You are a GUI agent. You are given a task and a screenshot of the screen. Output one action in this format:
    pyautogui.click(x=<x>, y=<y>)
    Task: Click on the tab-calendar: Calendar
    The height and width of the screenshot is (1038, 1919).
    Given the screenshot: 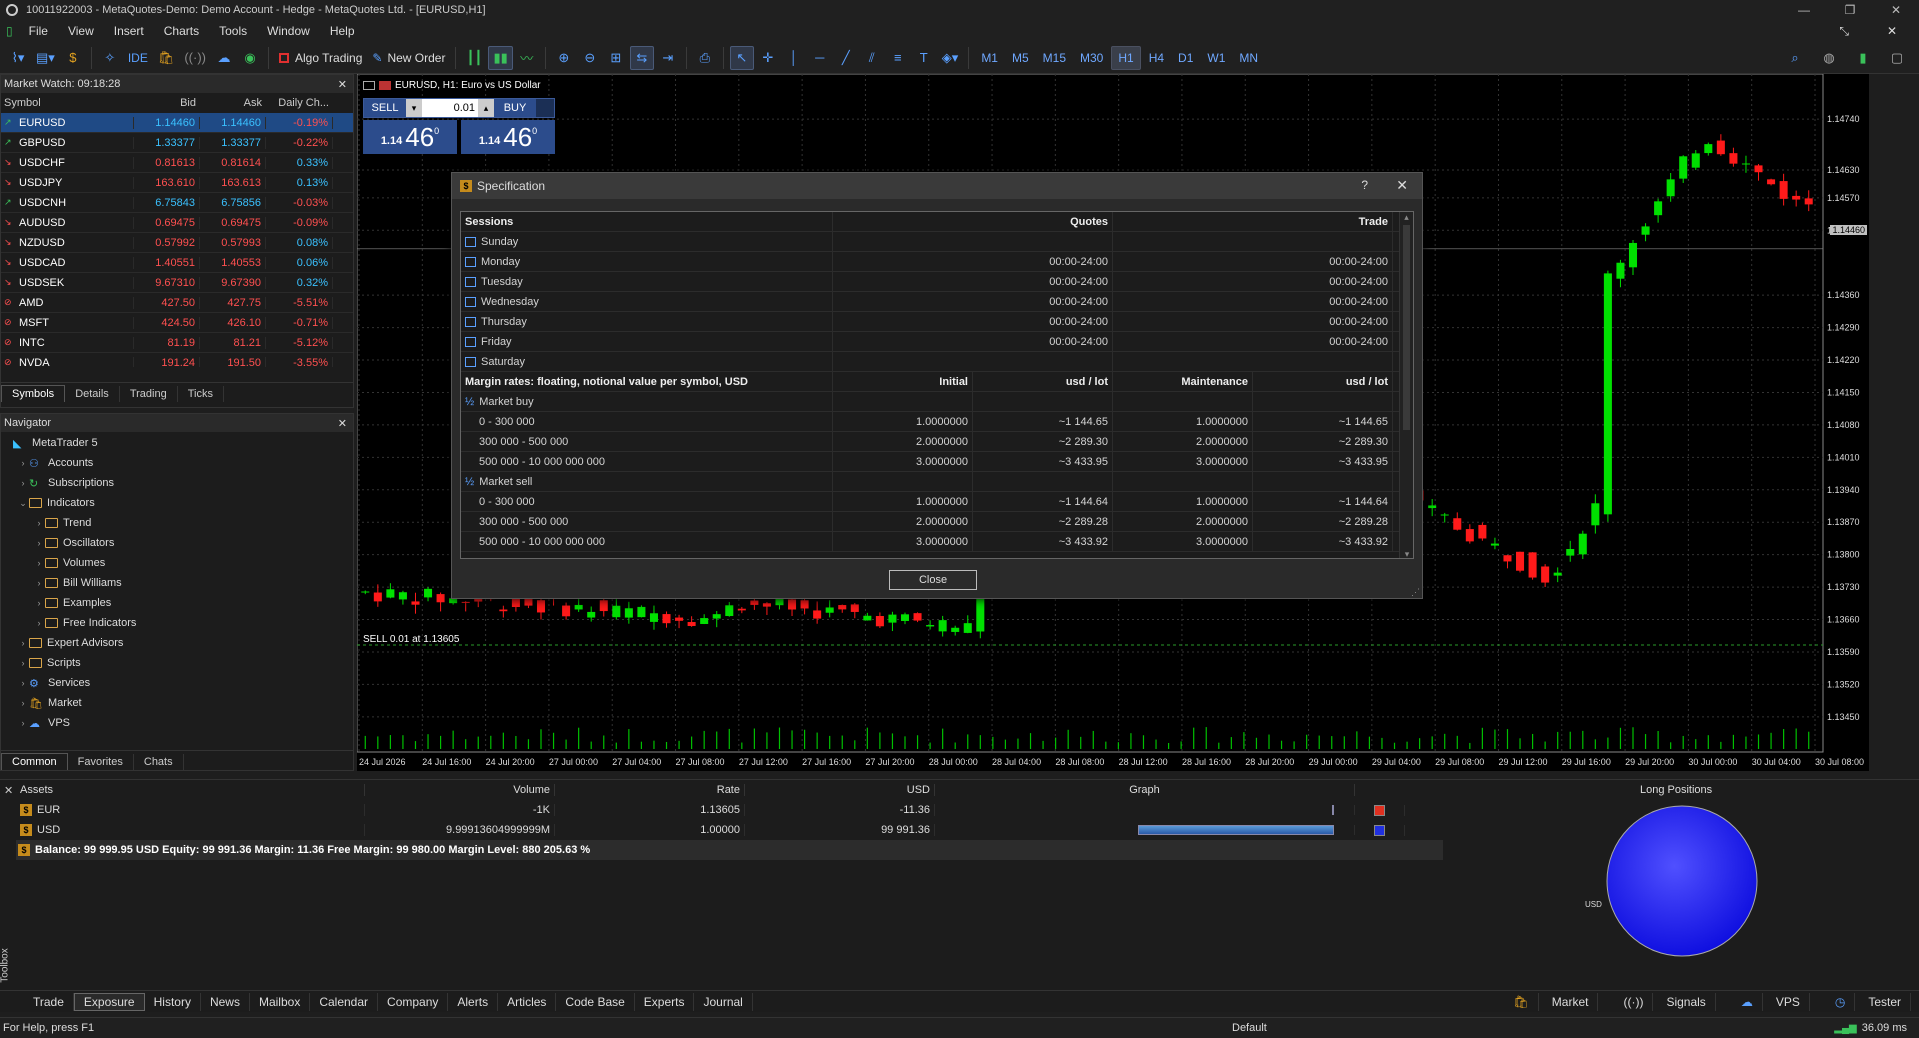 What is the action you would take?
    pyautogui.click(x=344, y=1001)
    